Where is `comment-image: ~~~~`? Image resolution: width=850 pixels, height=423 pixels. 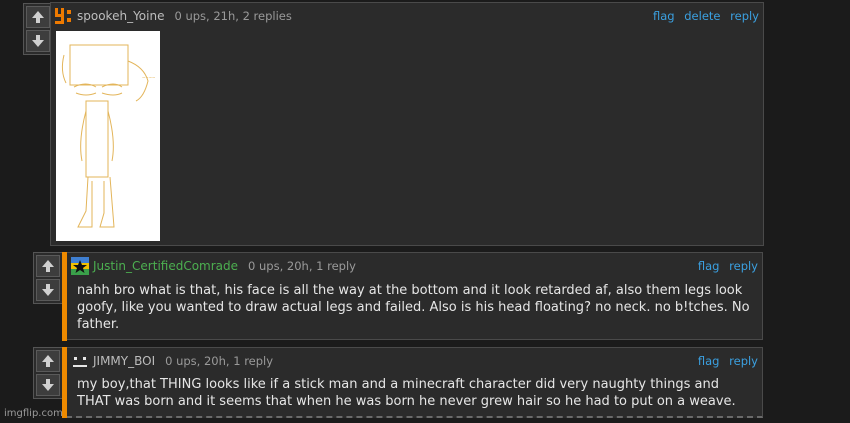 comment-image: ~~~~ is located at coordinates (108, 136).